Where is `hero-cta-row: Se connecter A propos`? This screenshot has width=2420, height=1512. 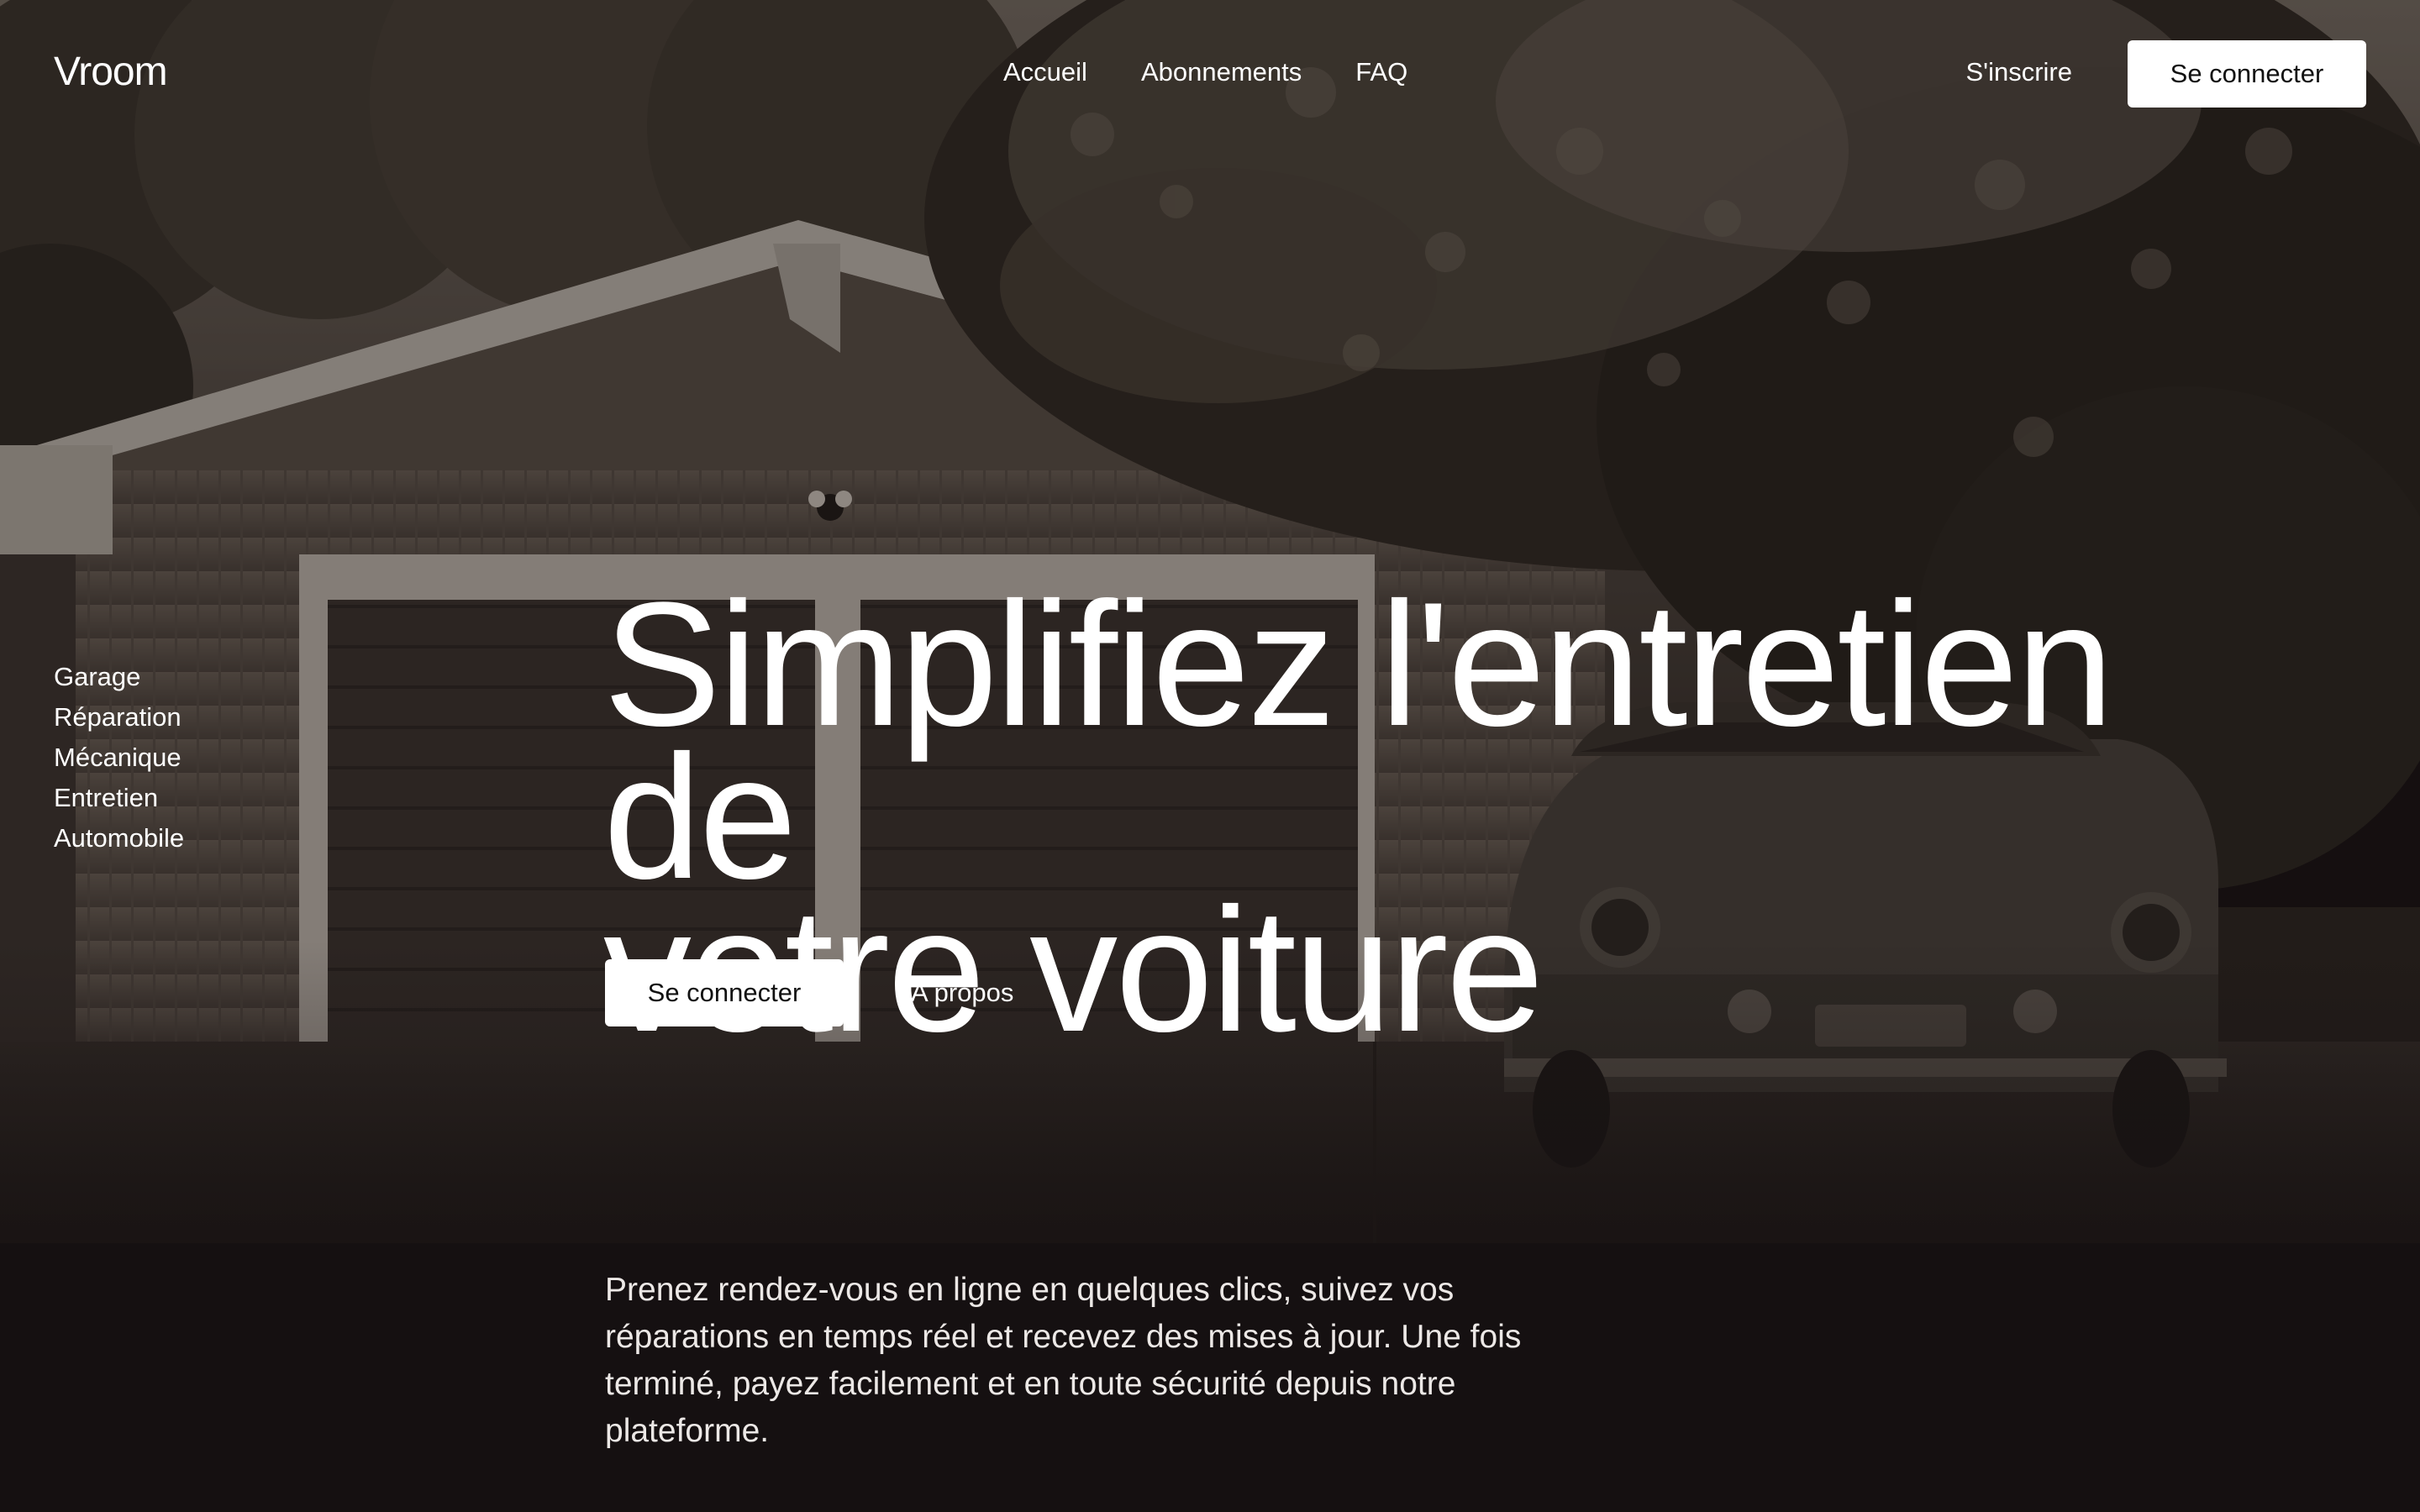 hero-cta-row: Se connecter A propos is located at coordinates (809, 992).